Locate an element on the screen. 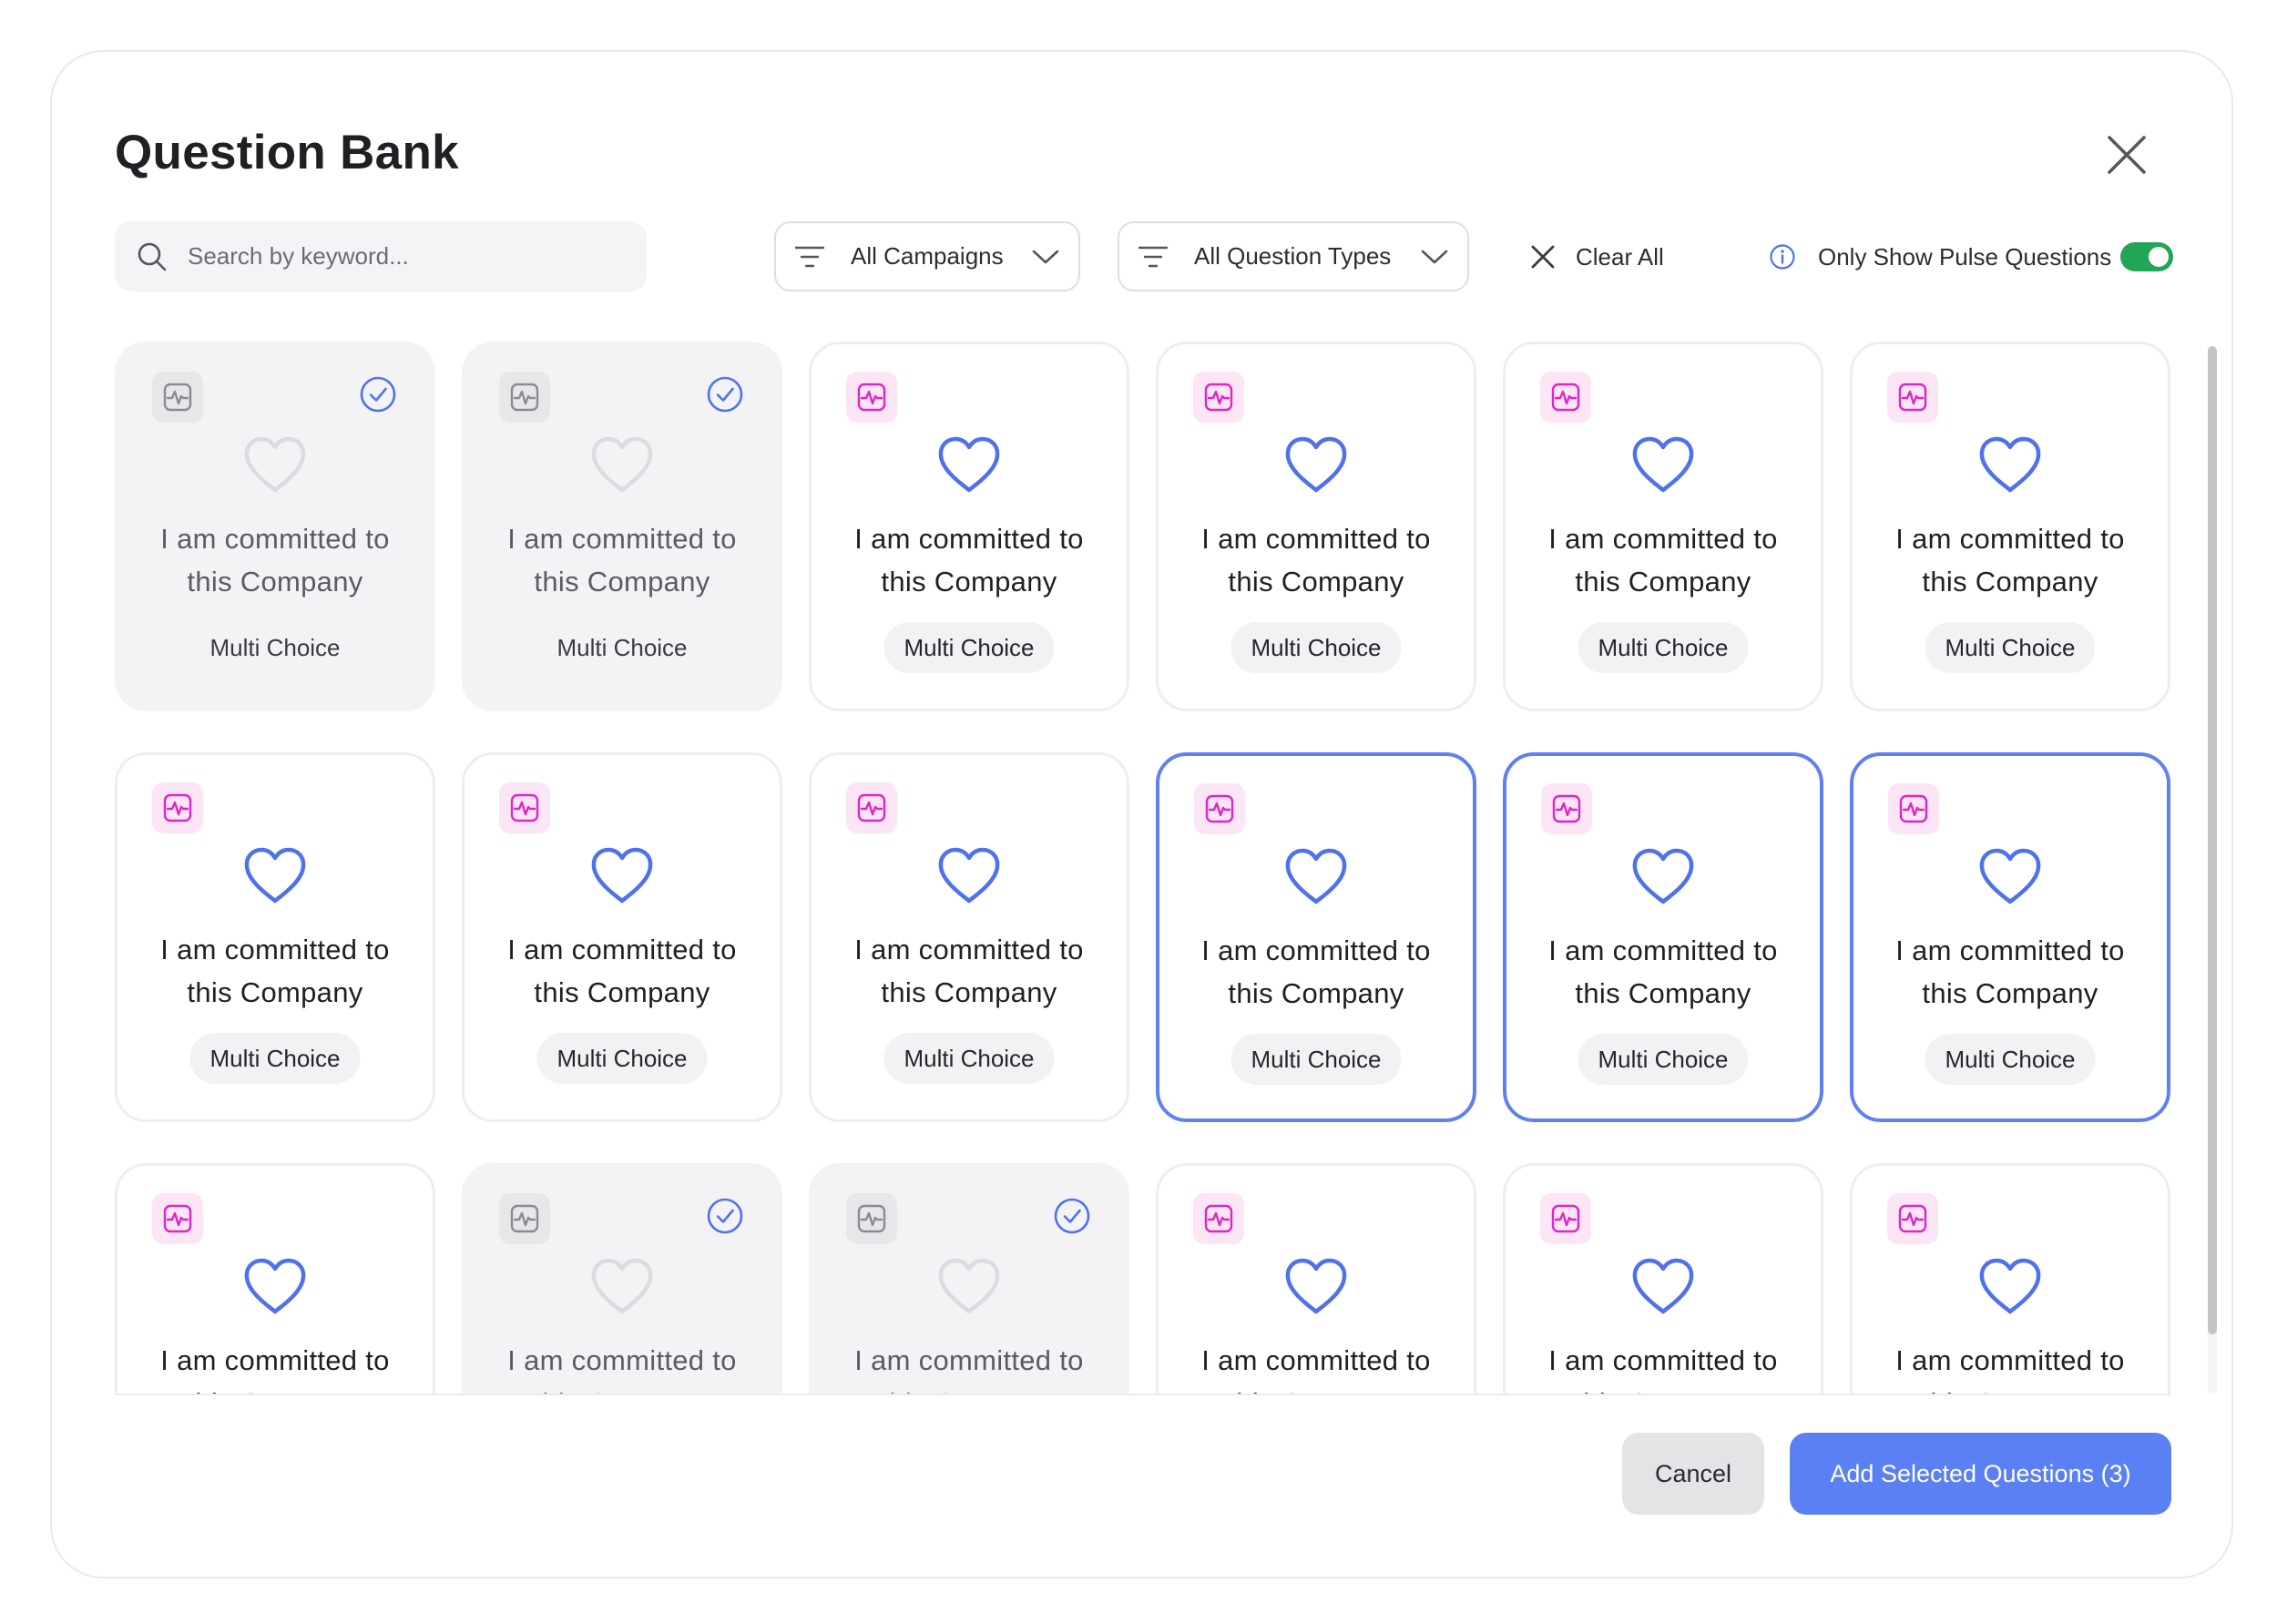  pulse-only-filter: Only Show Pulse Questions is located at coordinates (1940, 257).